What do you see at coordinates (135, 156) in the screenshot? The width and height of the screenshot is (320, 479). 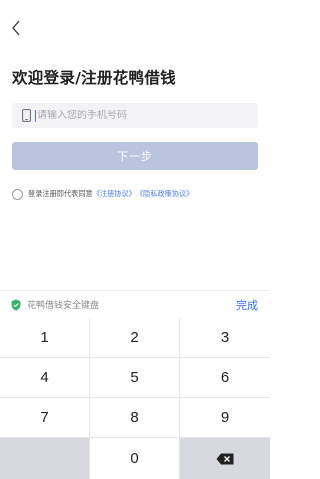 I see `next-step-button: 下一步` at bounding box center [135, 156].